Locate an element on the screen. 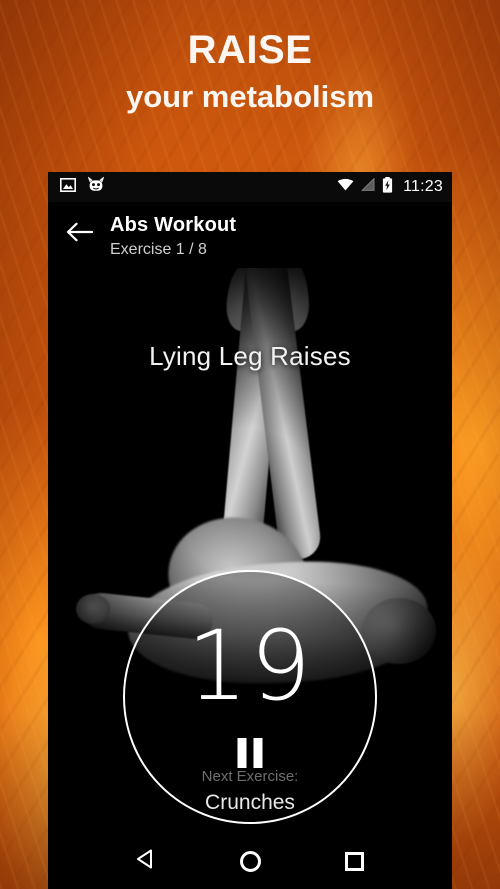  nav-recents-button is located at coordinates (354, 861).